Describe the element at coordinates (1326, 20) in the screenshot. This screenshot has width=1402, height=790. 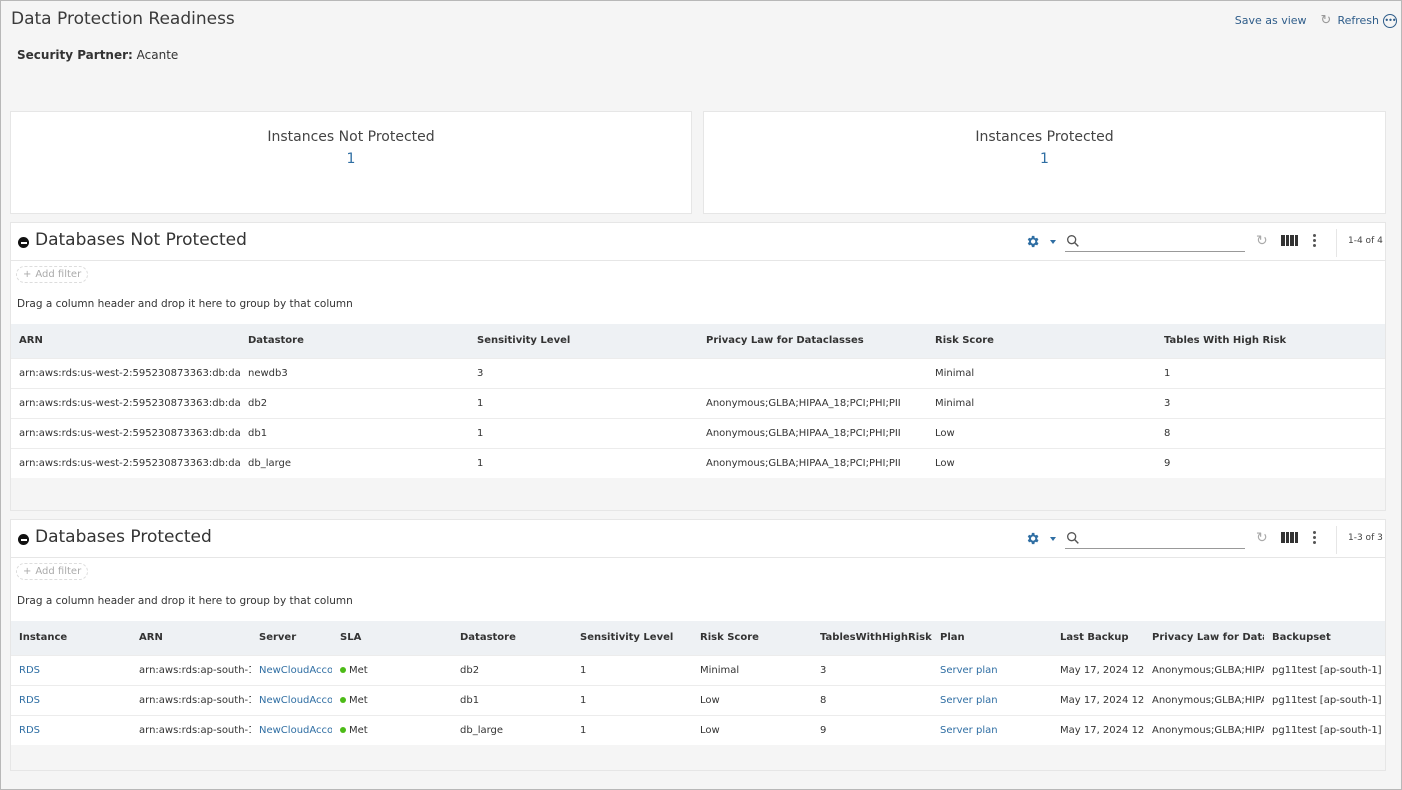
I see `refresh-icon: ↻` at that location.